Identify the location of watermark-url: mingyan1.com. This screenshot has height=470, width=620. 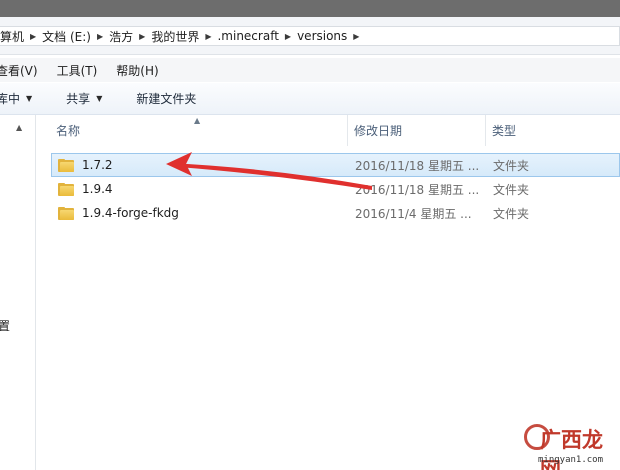
(571, 460).